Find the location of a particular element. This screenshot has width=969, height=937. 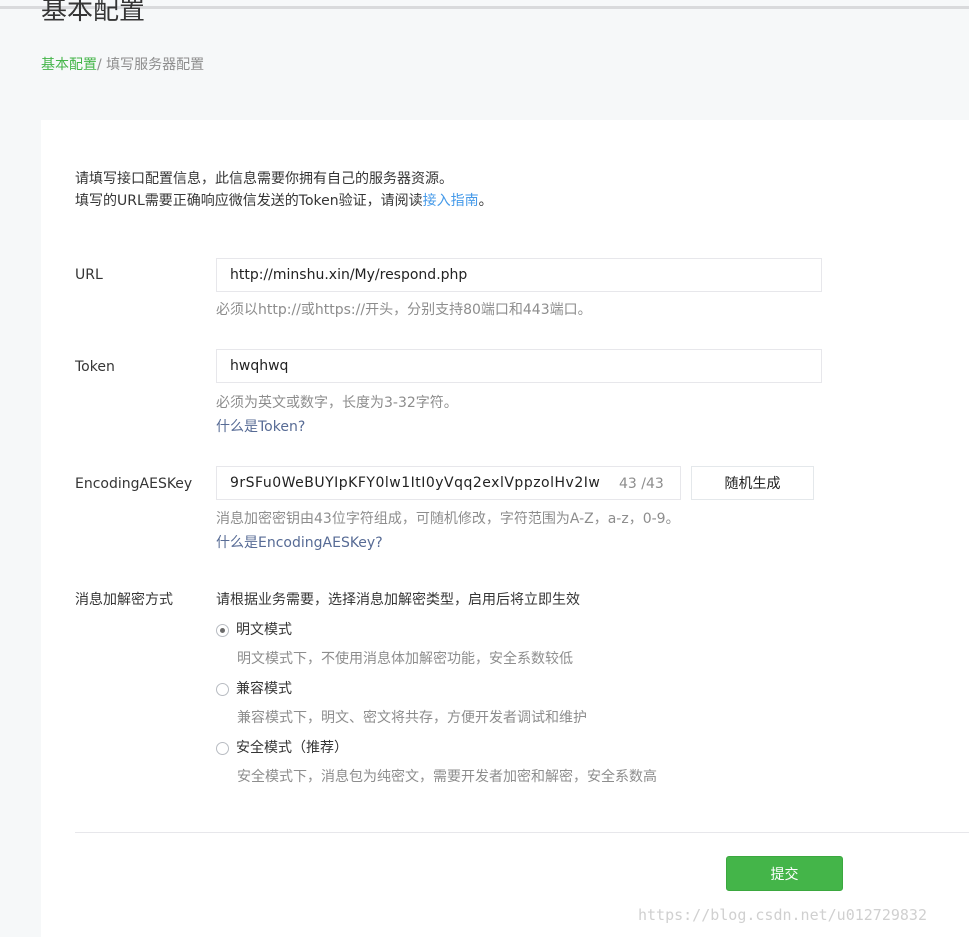

intro-line-2-text: 填写的URL需要正确响应微信发送的Token验证，请阅读 is located at coordinates (249, 201).